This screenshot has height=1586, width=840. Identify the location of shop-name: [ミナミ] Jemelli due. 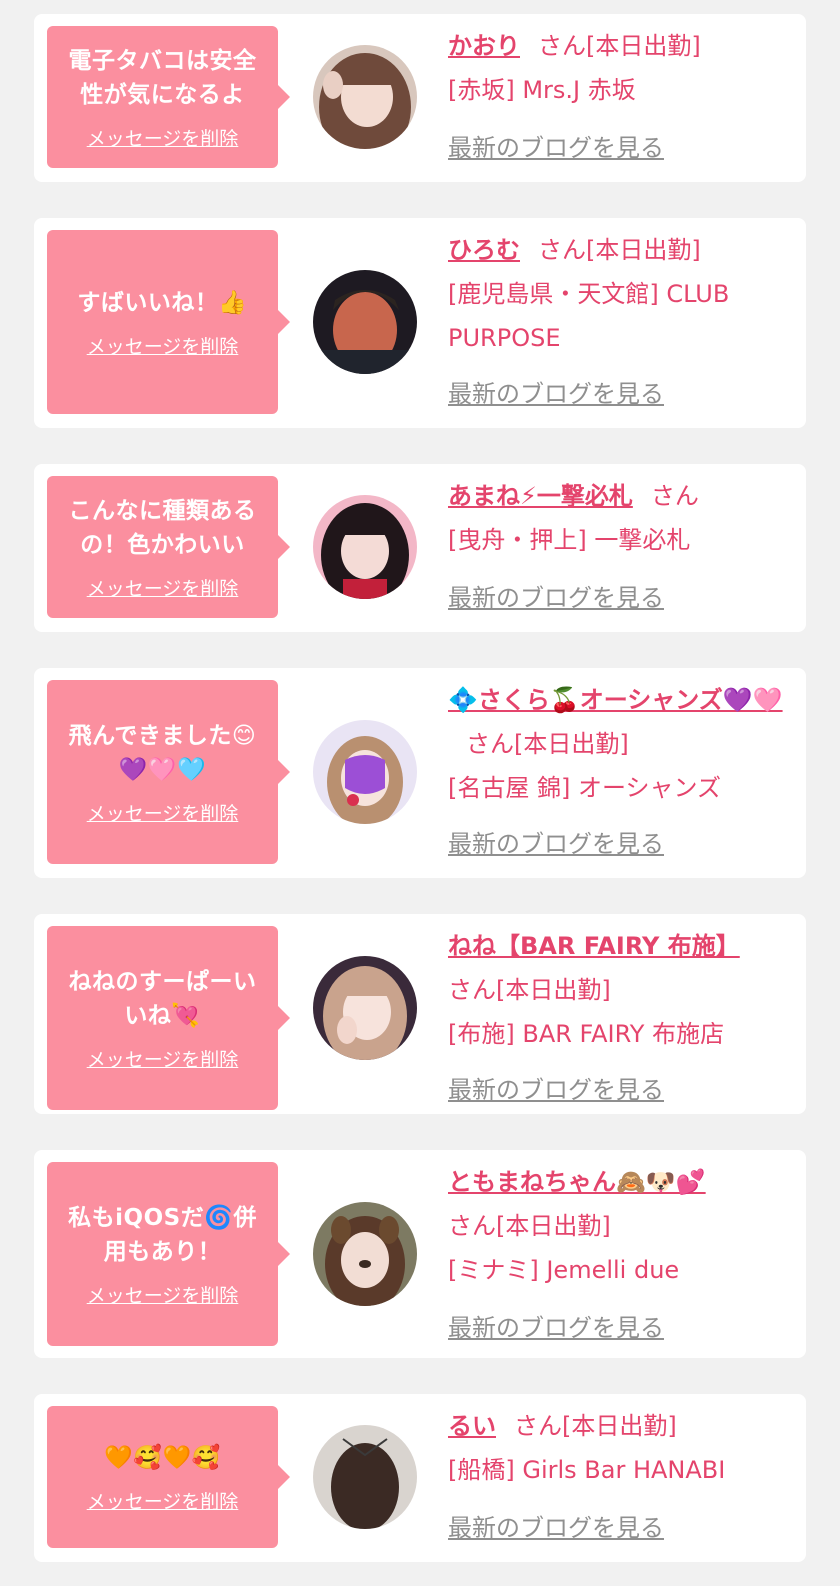
(564, 1270).